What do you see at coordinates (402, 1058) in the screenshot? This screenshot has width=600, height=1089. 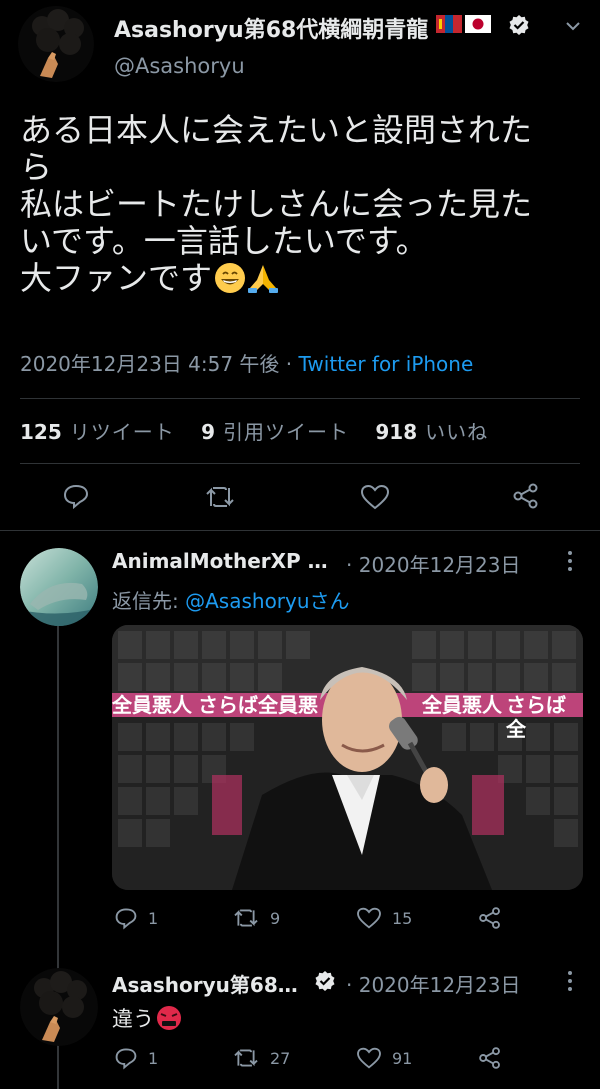 I see `like-count: 91` at bounding box center [402, 1058].